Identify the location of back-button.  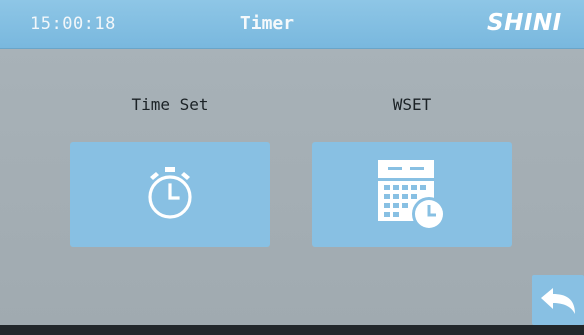
(558, 300).